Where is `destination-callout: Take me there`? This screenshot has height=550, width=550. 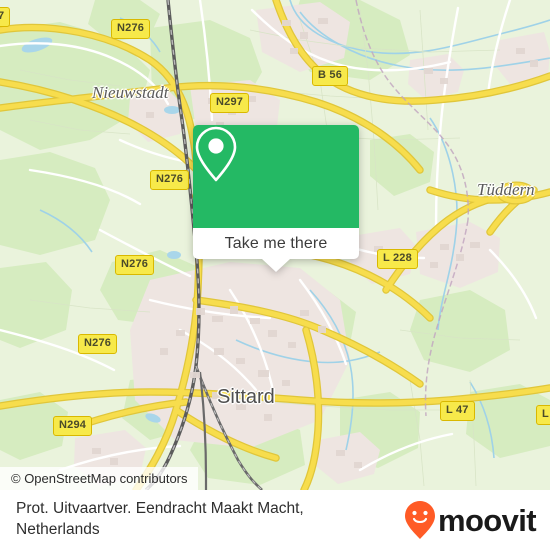 destination-callout: Take me there is located at coordinates (276, 198).